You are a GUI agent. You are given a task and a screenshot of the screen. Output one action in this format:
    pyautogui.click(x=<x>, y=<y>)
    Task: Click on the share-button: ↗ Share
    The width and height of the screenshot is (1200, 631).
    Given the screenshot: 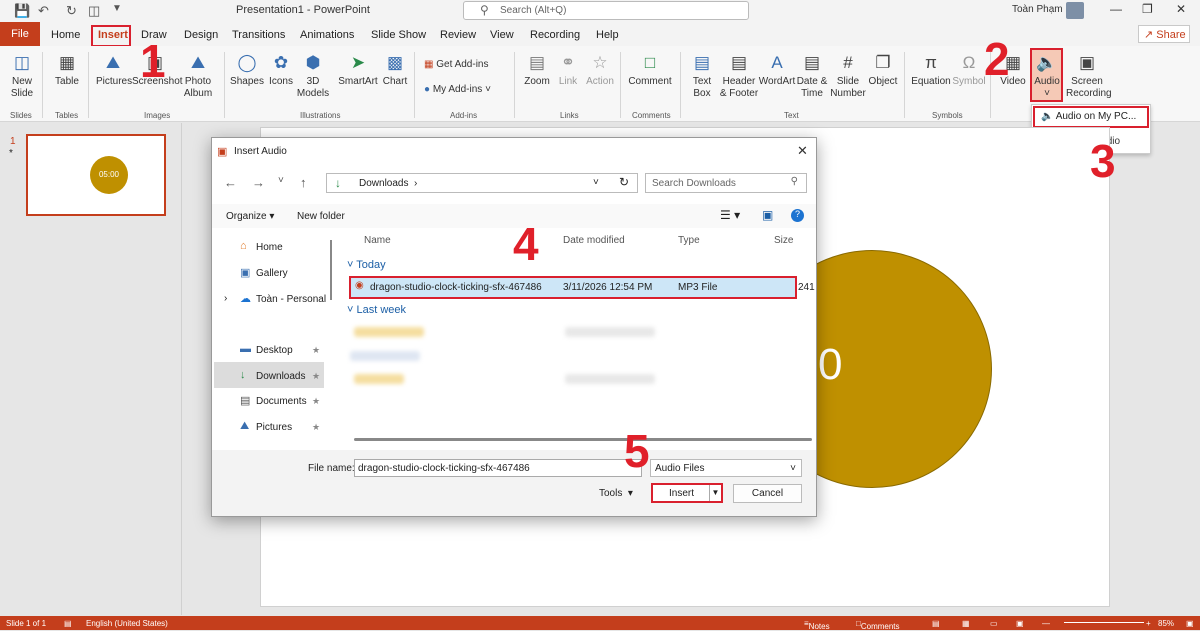 What is the action you would take?
    pyautogui.click(x=1164, y=34)
    